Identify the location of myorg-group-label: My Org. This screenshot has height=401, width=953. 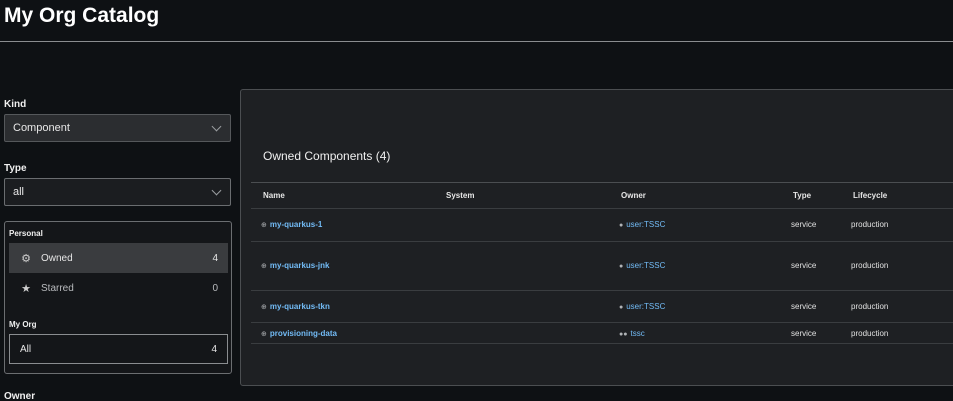
(23, 324).